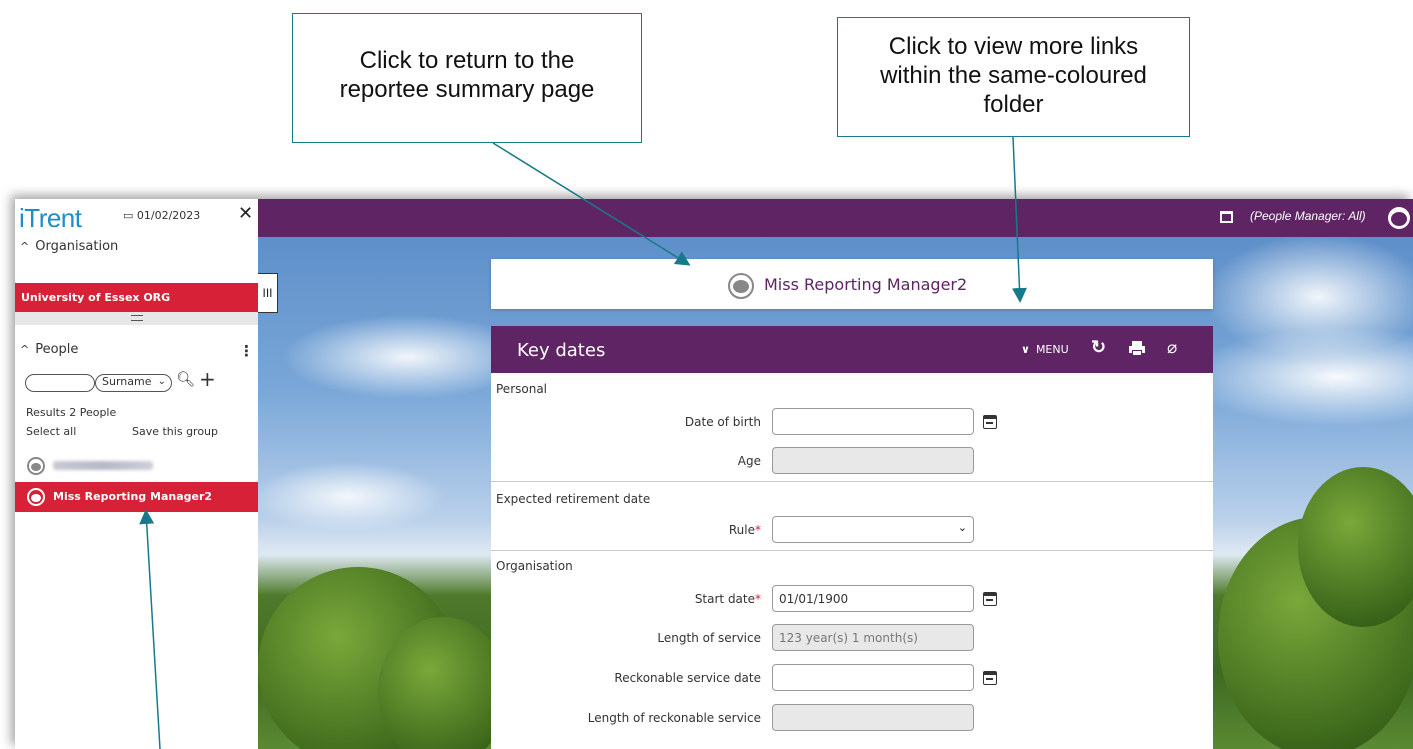 This screenshot has height=749, width=1413. What do you see at coordinates (687, 678) in the screenshot?
I see `reckonable-service-date-label: Reckonable service date` at bounding box center [687, 678].